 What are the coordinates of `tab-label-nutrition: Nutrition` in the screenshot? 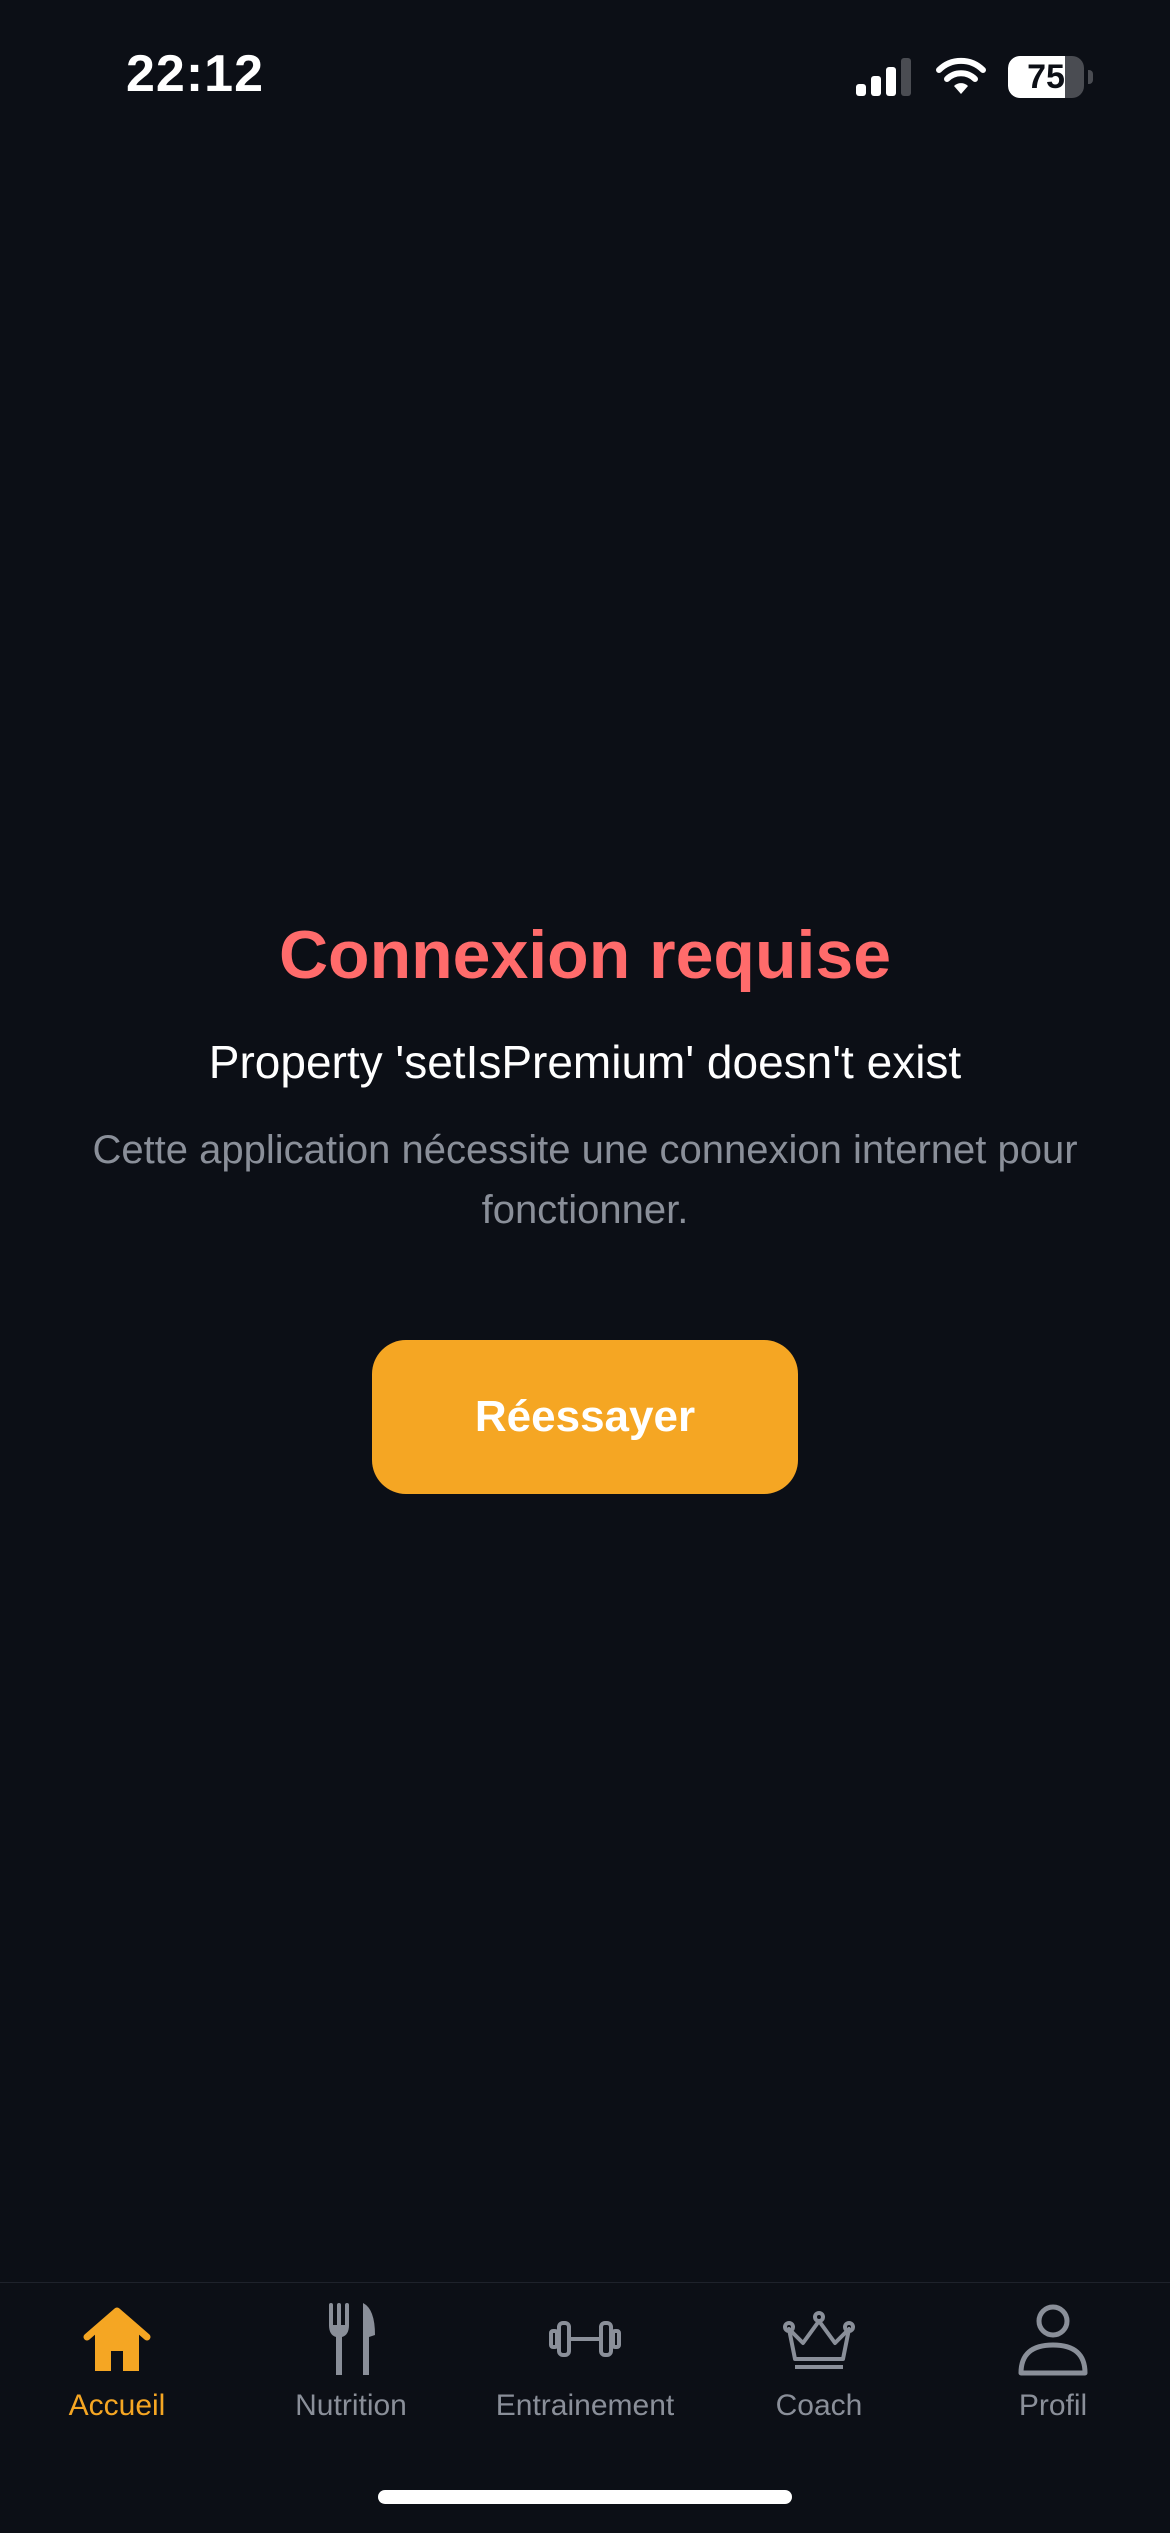 It's located at (351, 2405).